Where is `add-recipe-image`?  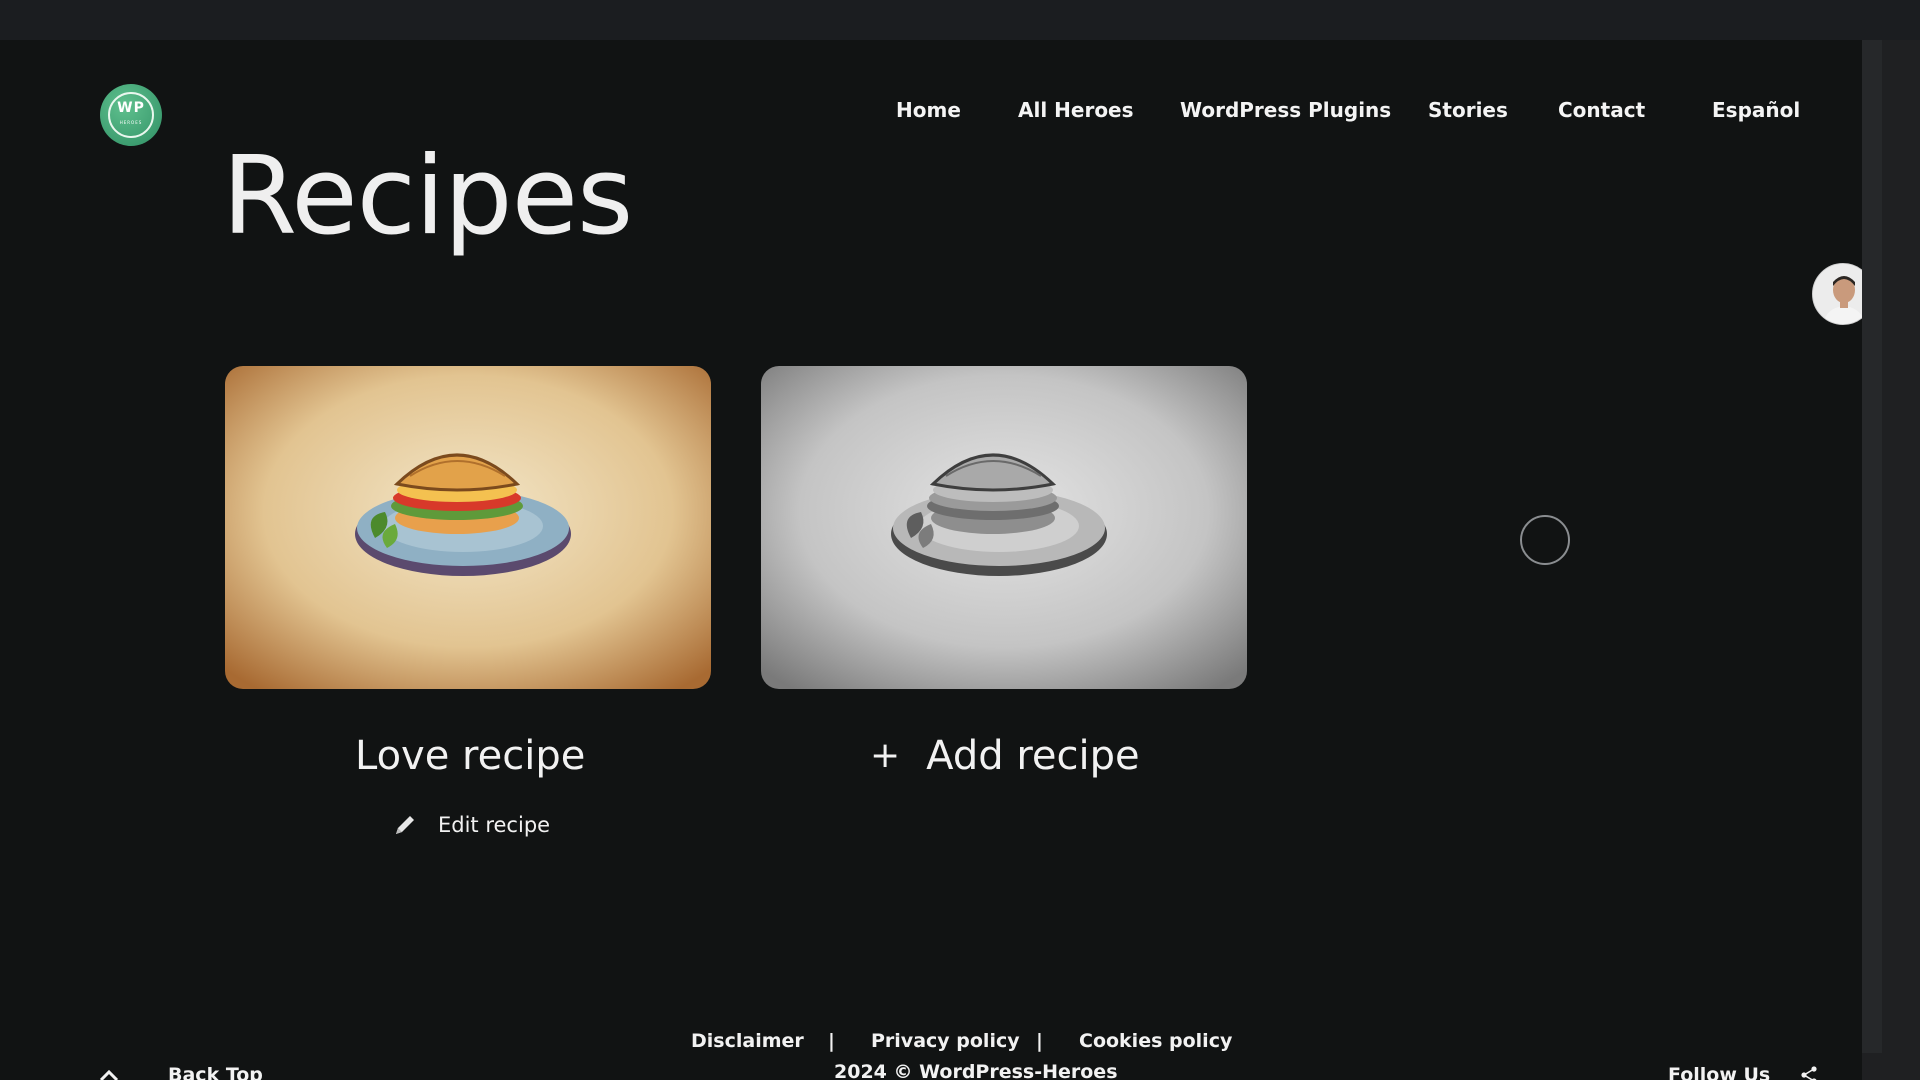
add-recipe-image is located at coordinates (1004, 527).